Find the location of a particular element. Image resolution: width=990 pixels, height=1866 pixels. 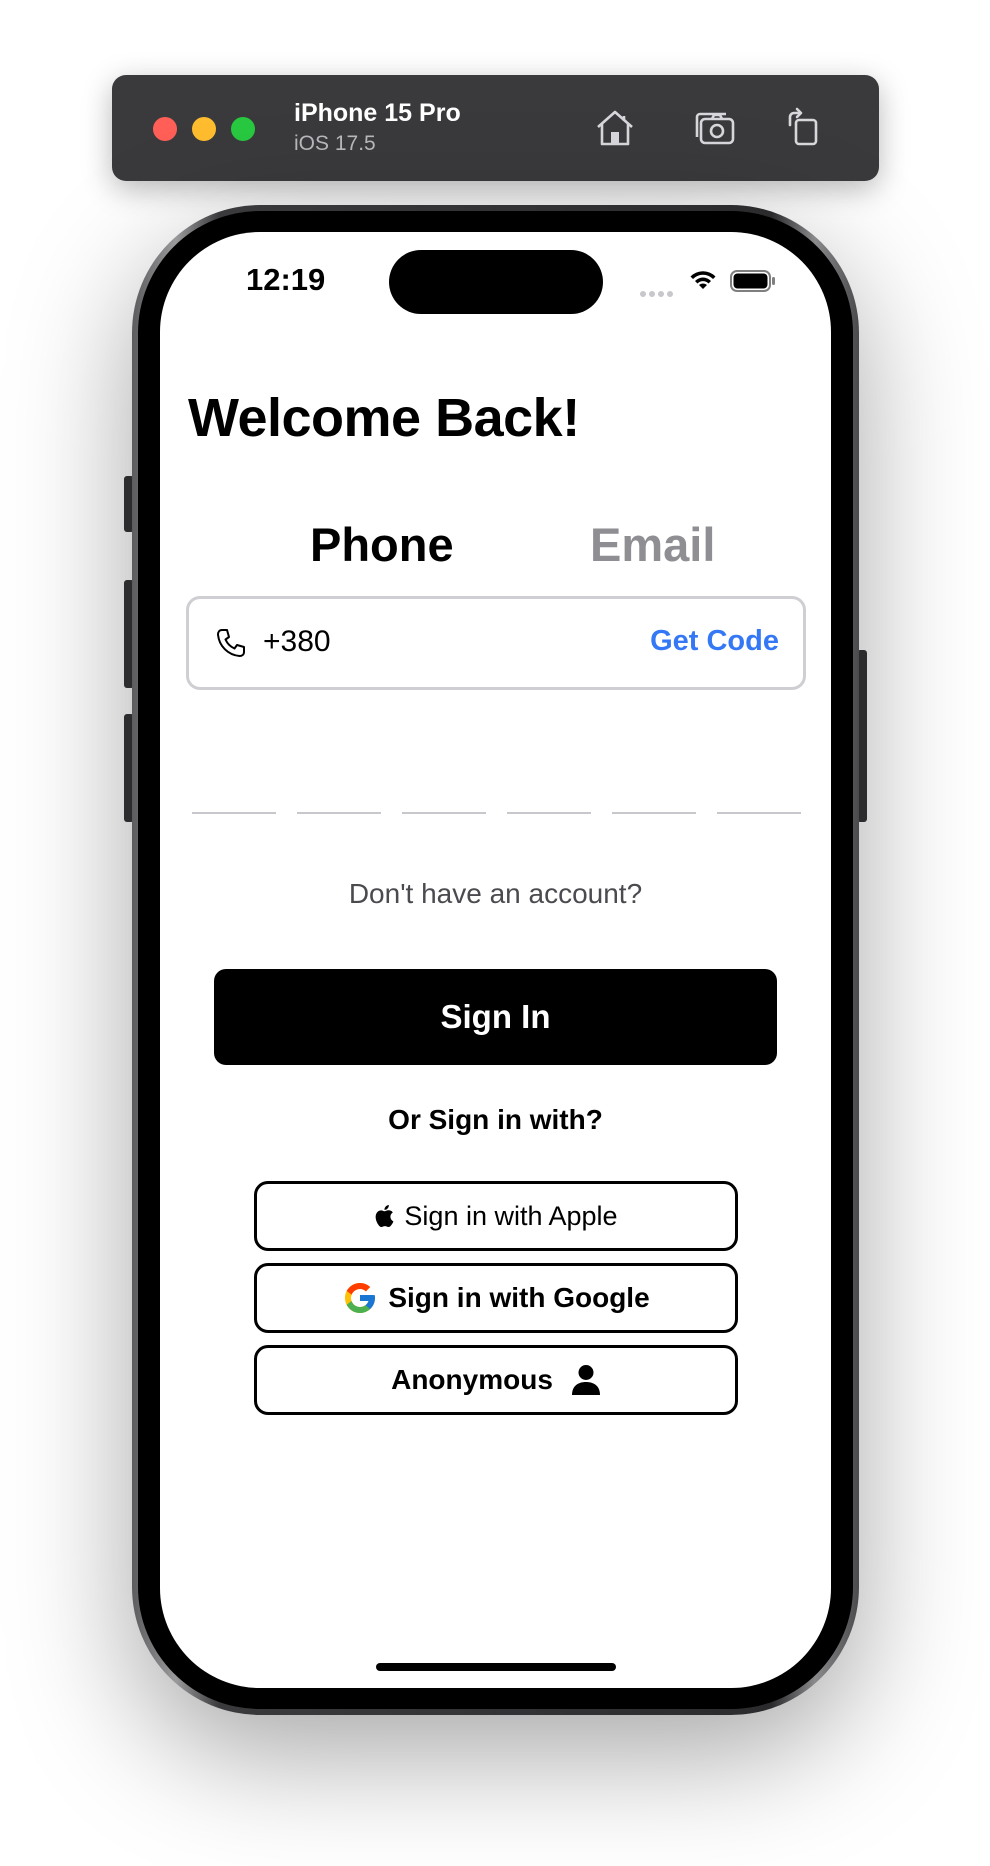

dynamic-island is located at coordinates (496, 282).